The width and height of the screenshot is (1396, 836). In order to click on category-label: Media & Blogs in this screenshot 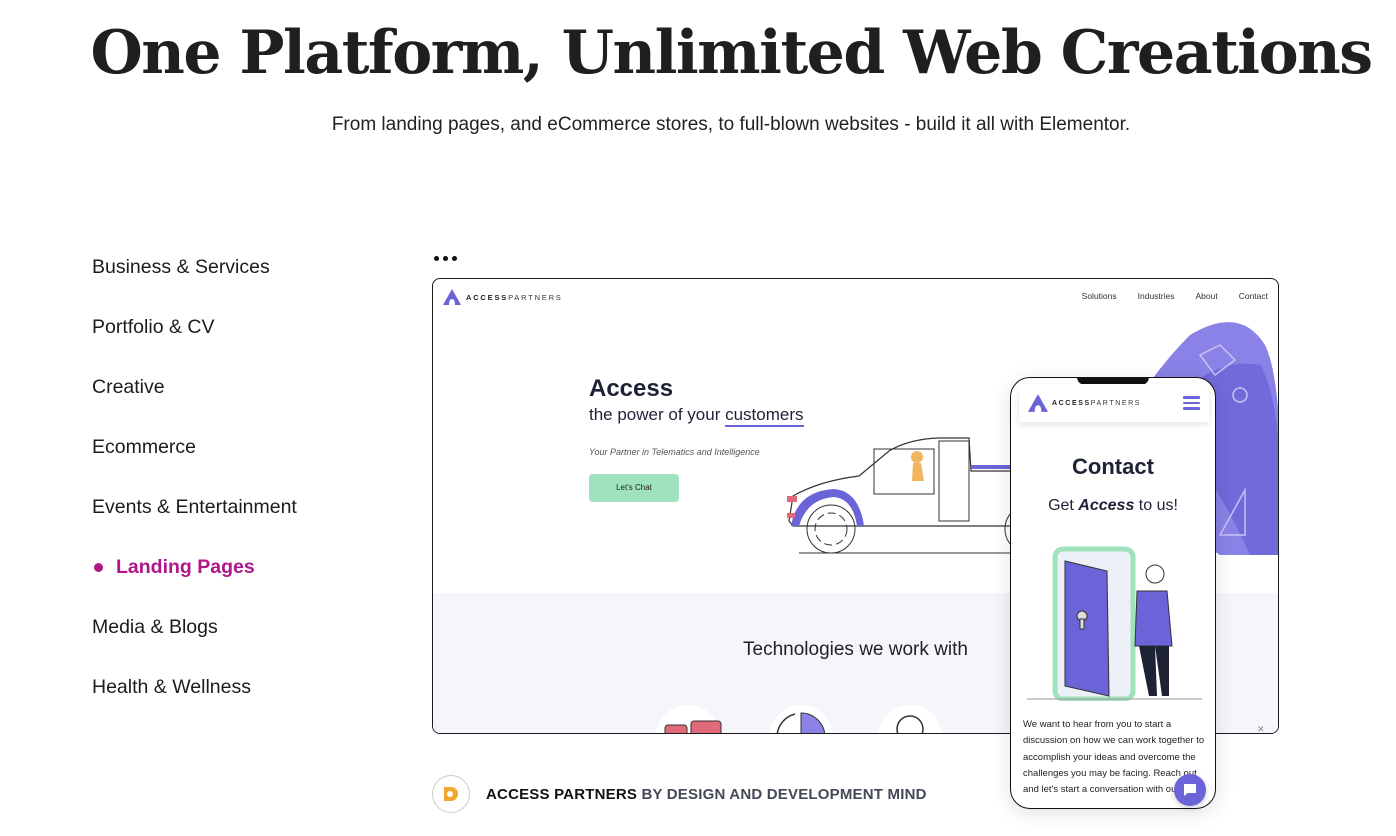, I will do `click(155, 627)`.